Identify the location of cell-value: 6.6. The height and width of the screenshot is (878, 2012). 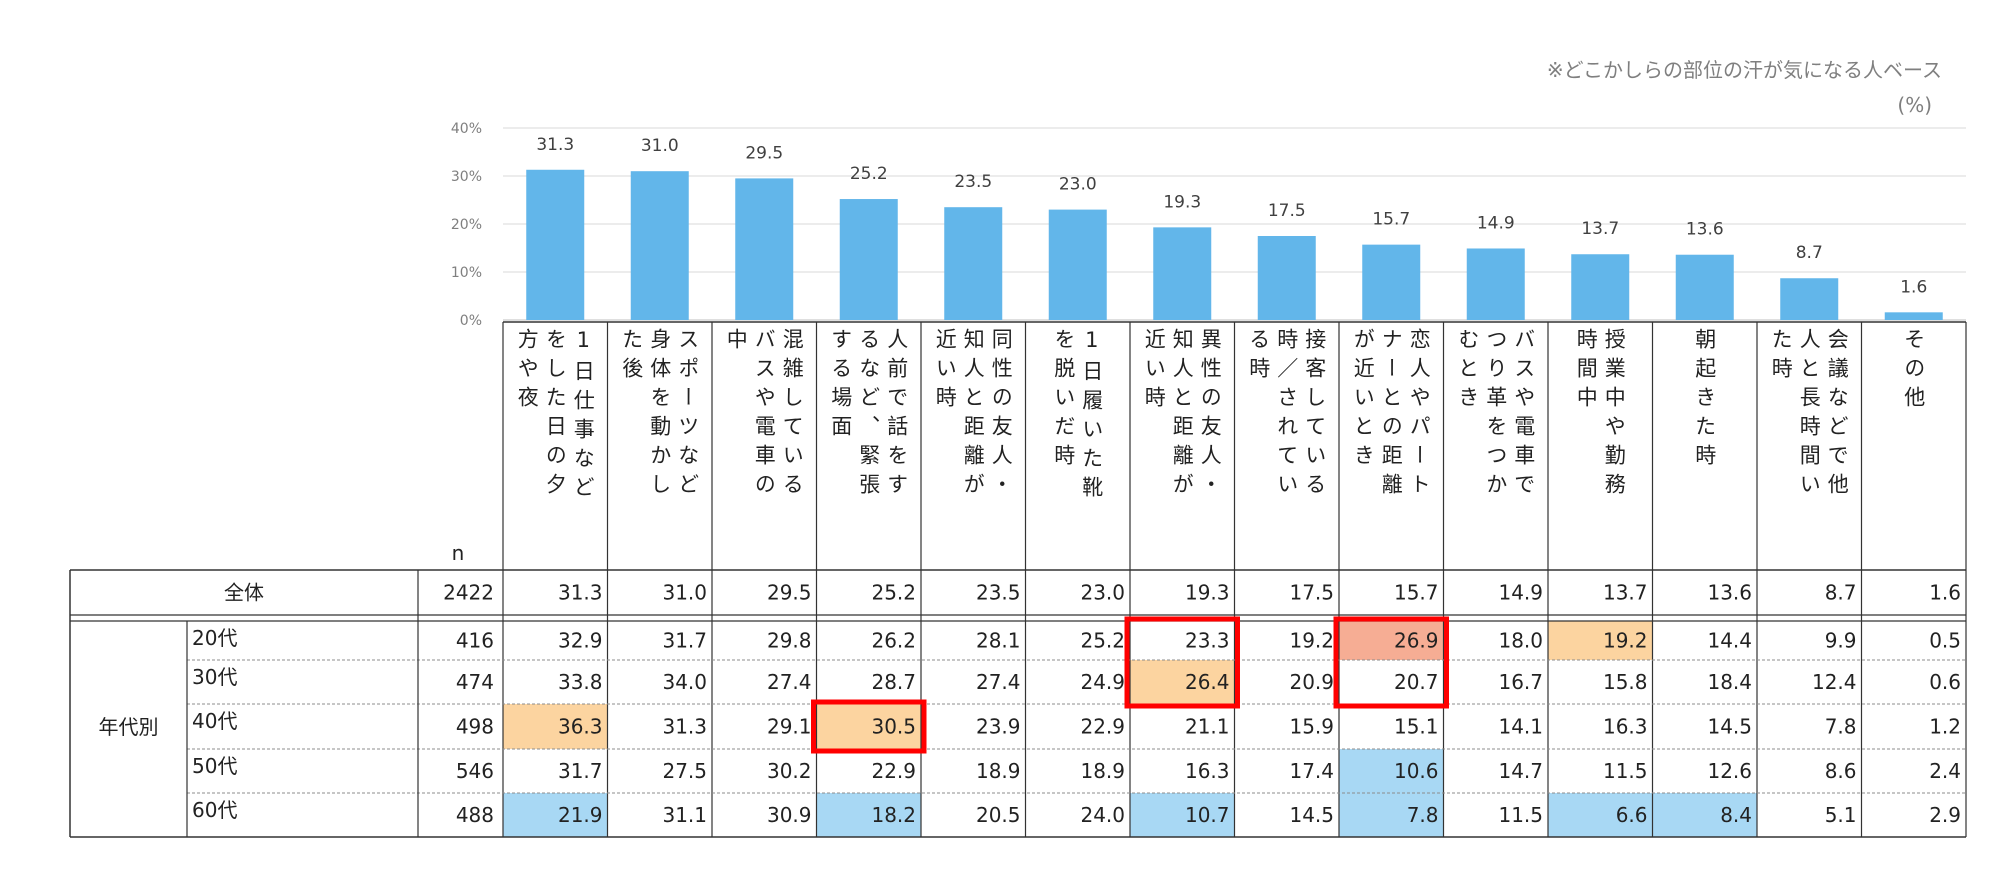
(1632, 815).